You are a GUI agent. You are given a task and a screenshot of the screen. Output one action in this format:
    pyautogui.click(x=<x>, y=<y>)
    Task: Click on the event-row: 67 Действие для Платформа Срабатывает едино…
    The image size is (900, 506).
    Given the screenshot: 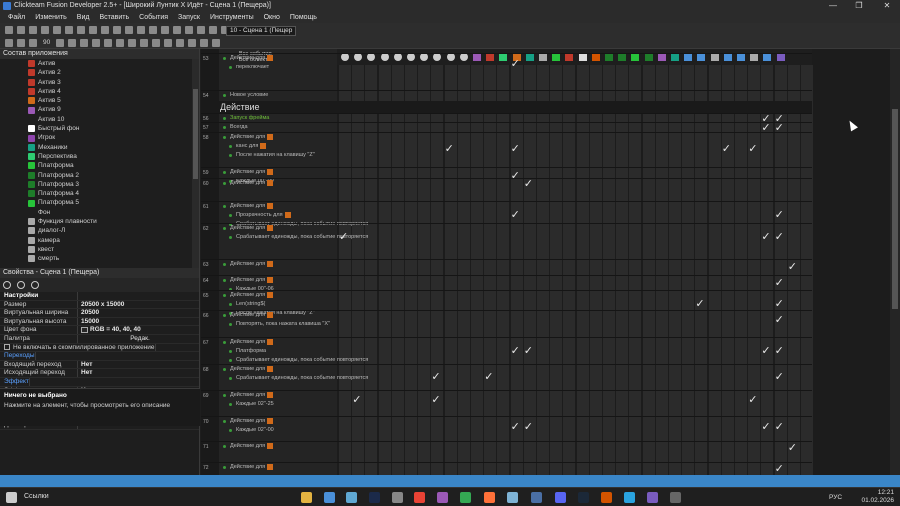 What is the action you would take?
    pyautogui.click(x=506, y=351)
    